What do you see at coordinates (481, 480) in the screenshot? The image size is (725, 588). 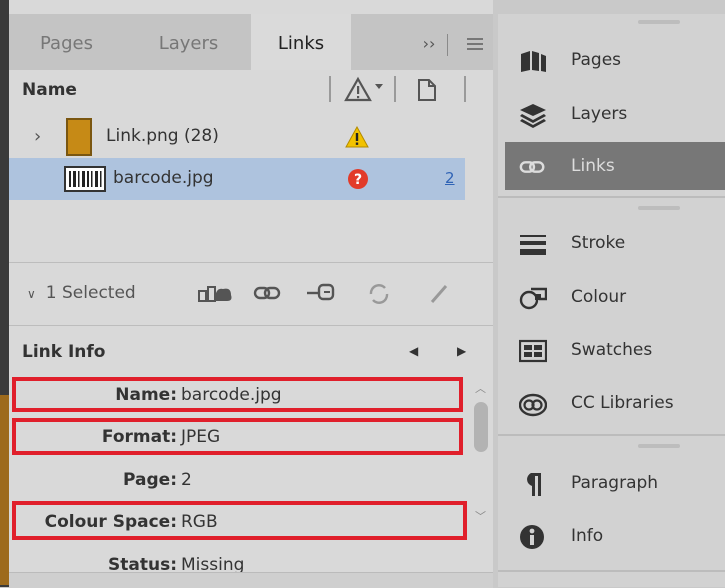 I see `link-info-scrollbar: ︿ ﹀` at bounding box center [481, 480].